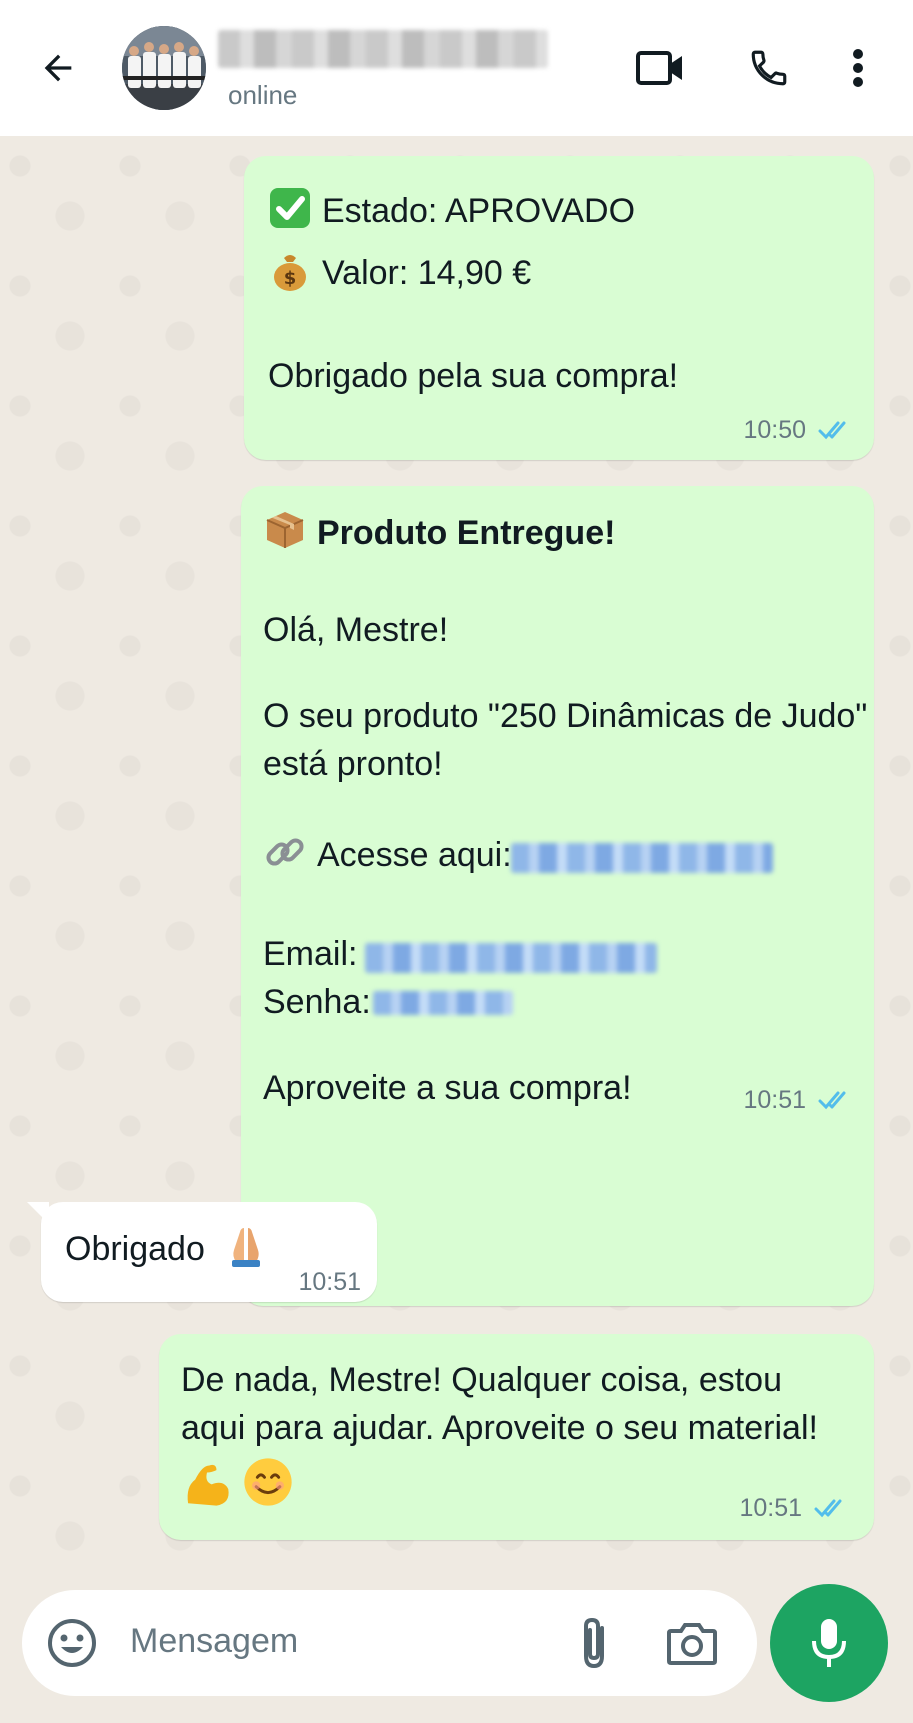 This screenshot has width=913, height=1723. Describe the element at coordinates (353, 764) in the screenshot. I see `message-text: está pronto!` at that location.